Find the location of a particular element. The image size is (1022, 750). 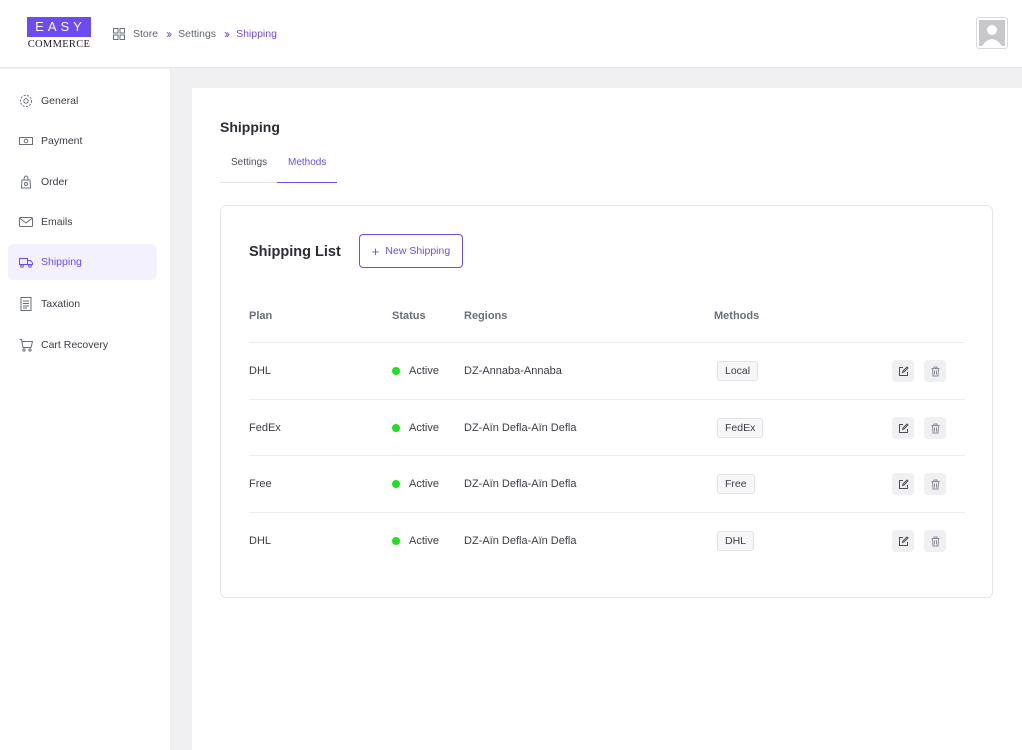

logo-bottom-text: COMMERCE is located at coordinates (59, 44).